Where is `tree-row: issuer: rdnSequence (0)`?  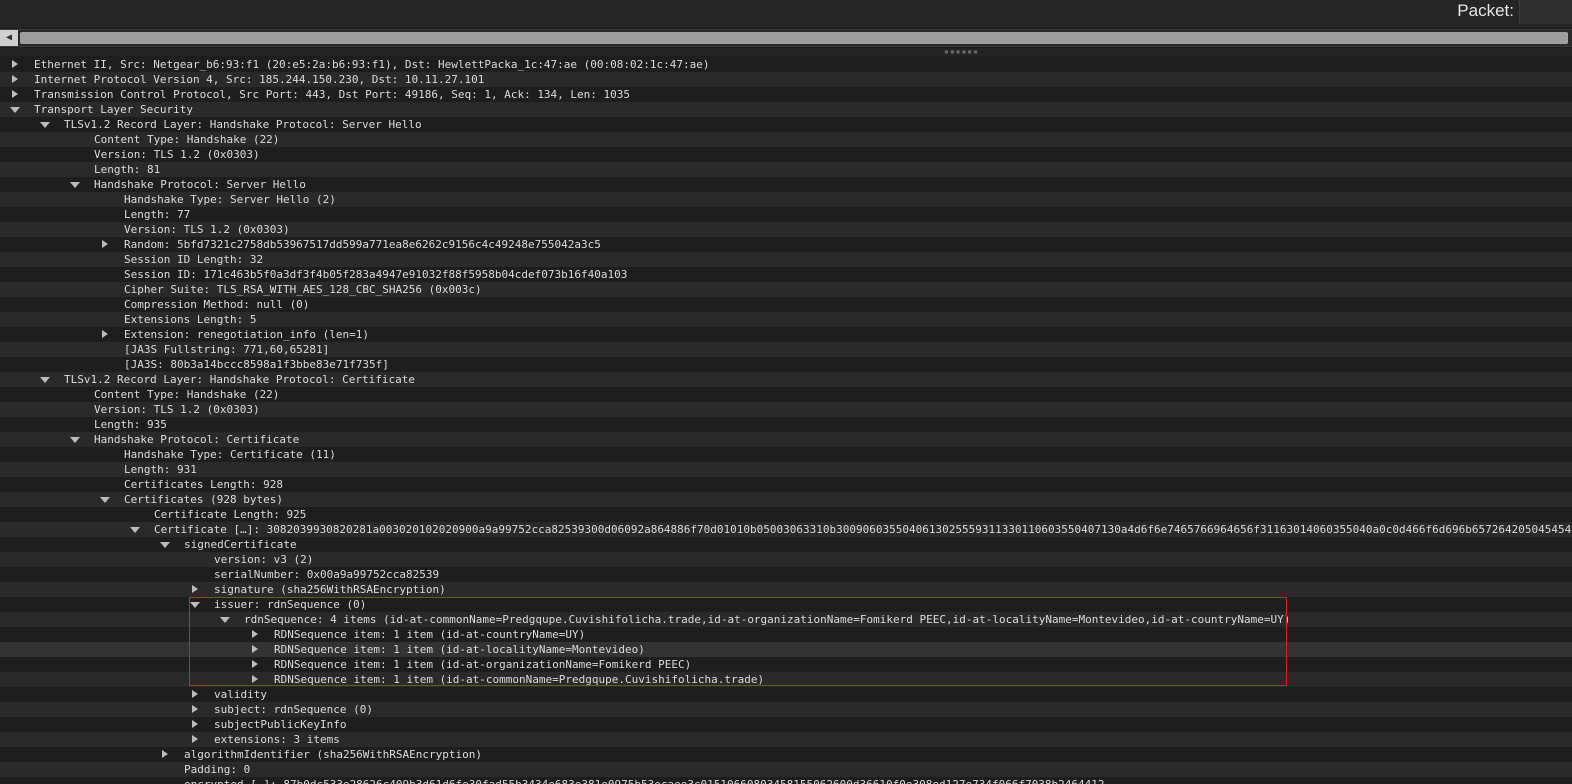
tree-row: issuer: rdnSequence (0) is located at coordinates (786, 604).